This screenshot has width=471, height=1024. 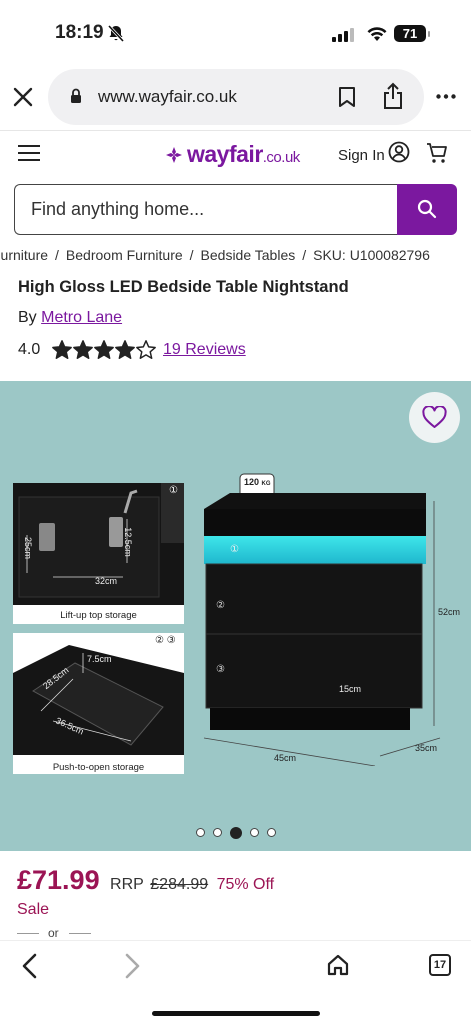 What do you see at coordinates (440, 965) in the screenshot?
I see `tabs-button: 17` at bounding box center [440, 965].